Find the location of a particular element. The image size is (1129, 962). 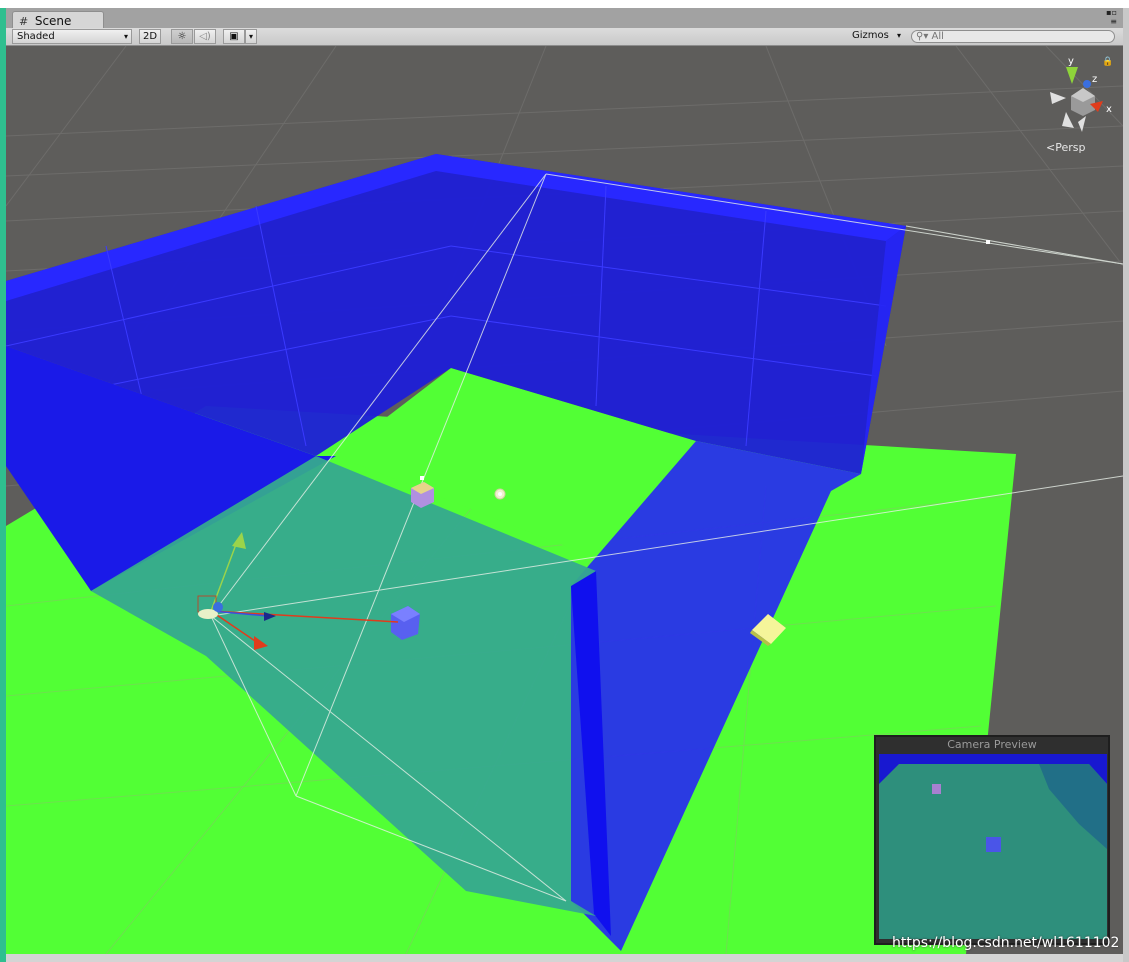

2d-toggle-button: 2D is located at coordinates (150, 36).